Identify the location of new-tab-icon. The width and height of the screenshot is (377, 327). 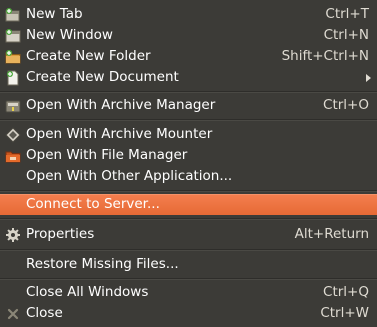
(13, 15).